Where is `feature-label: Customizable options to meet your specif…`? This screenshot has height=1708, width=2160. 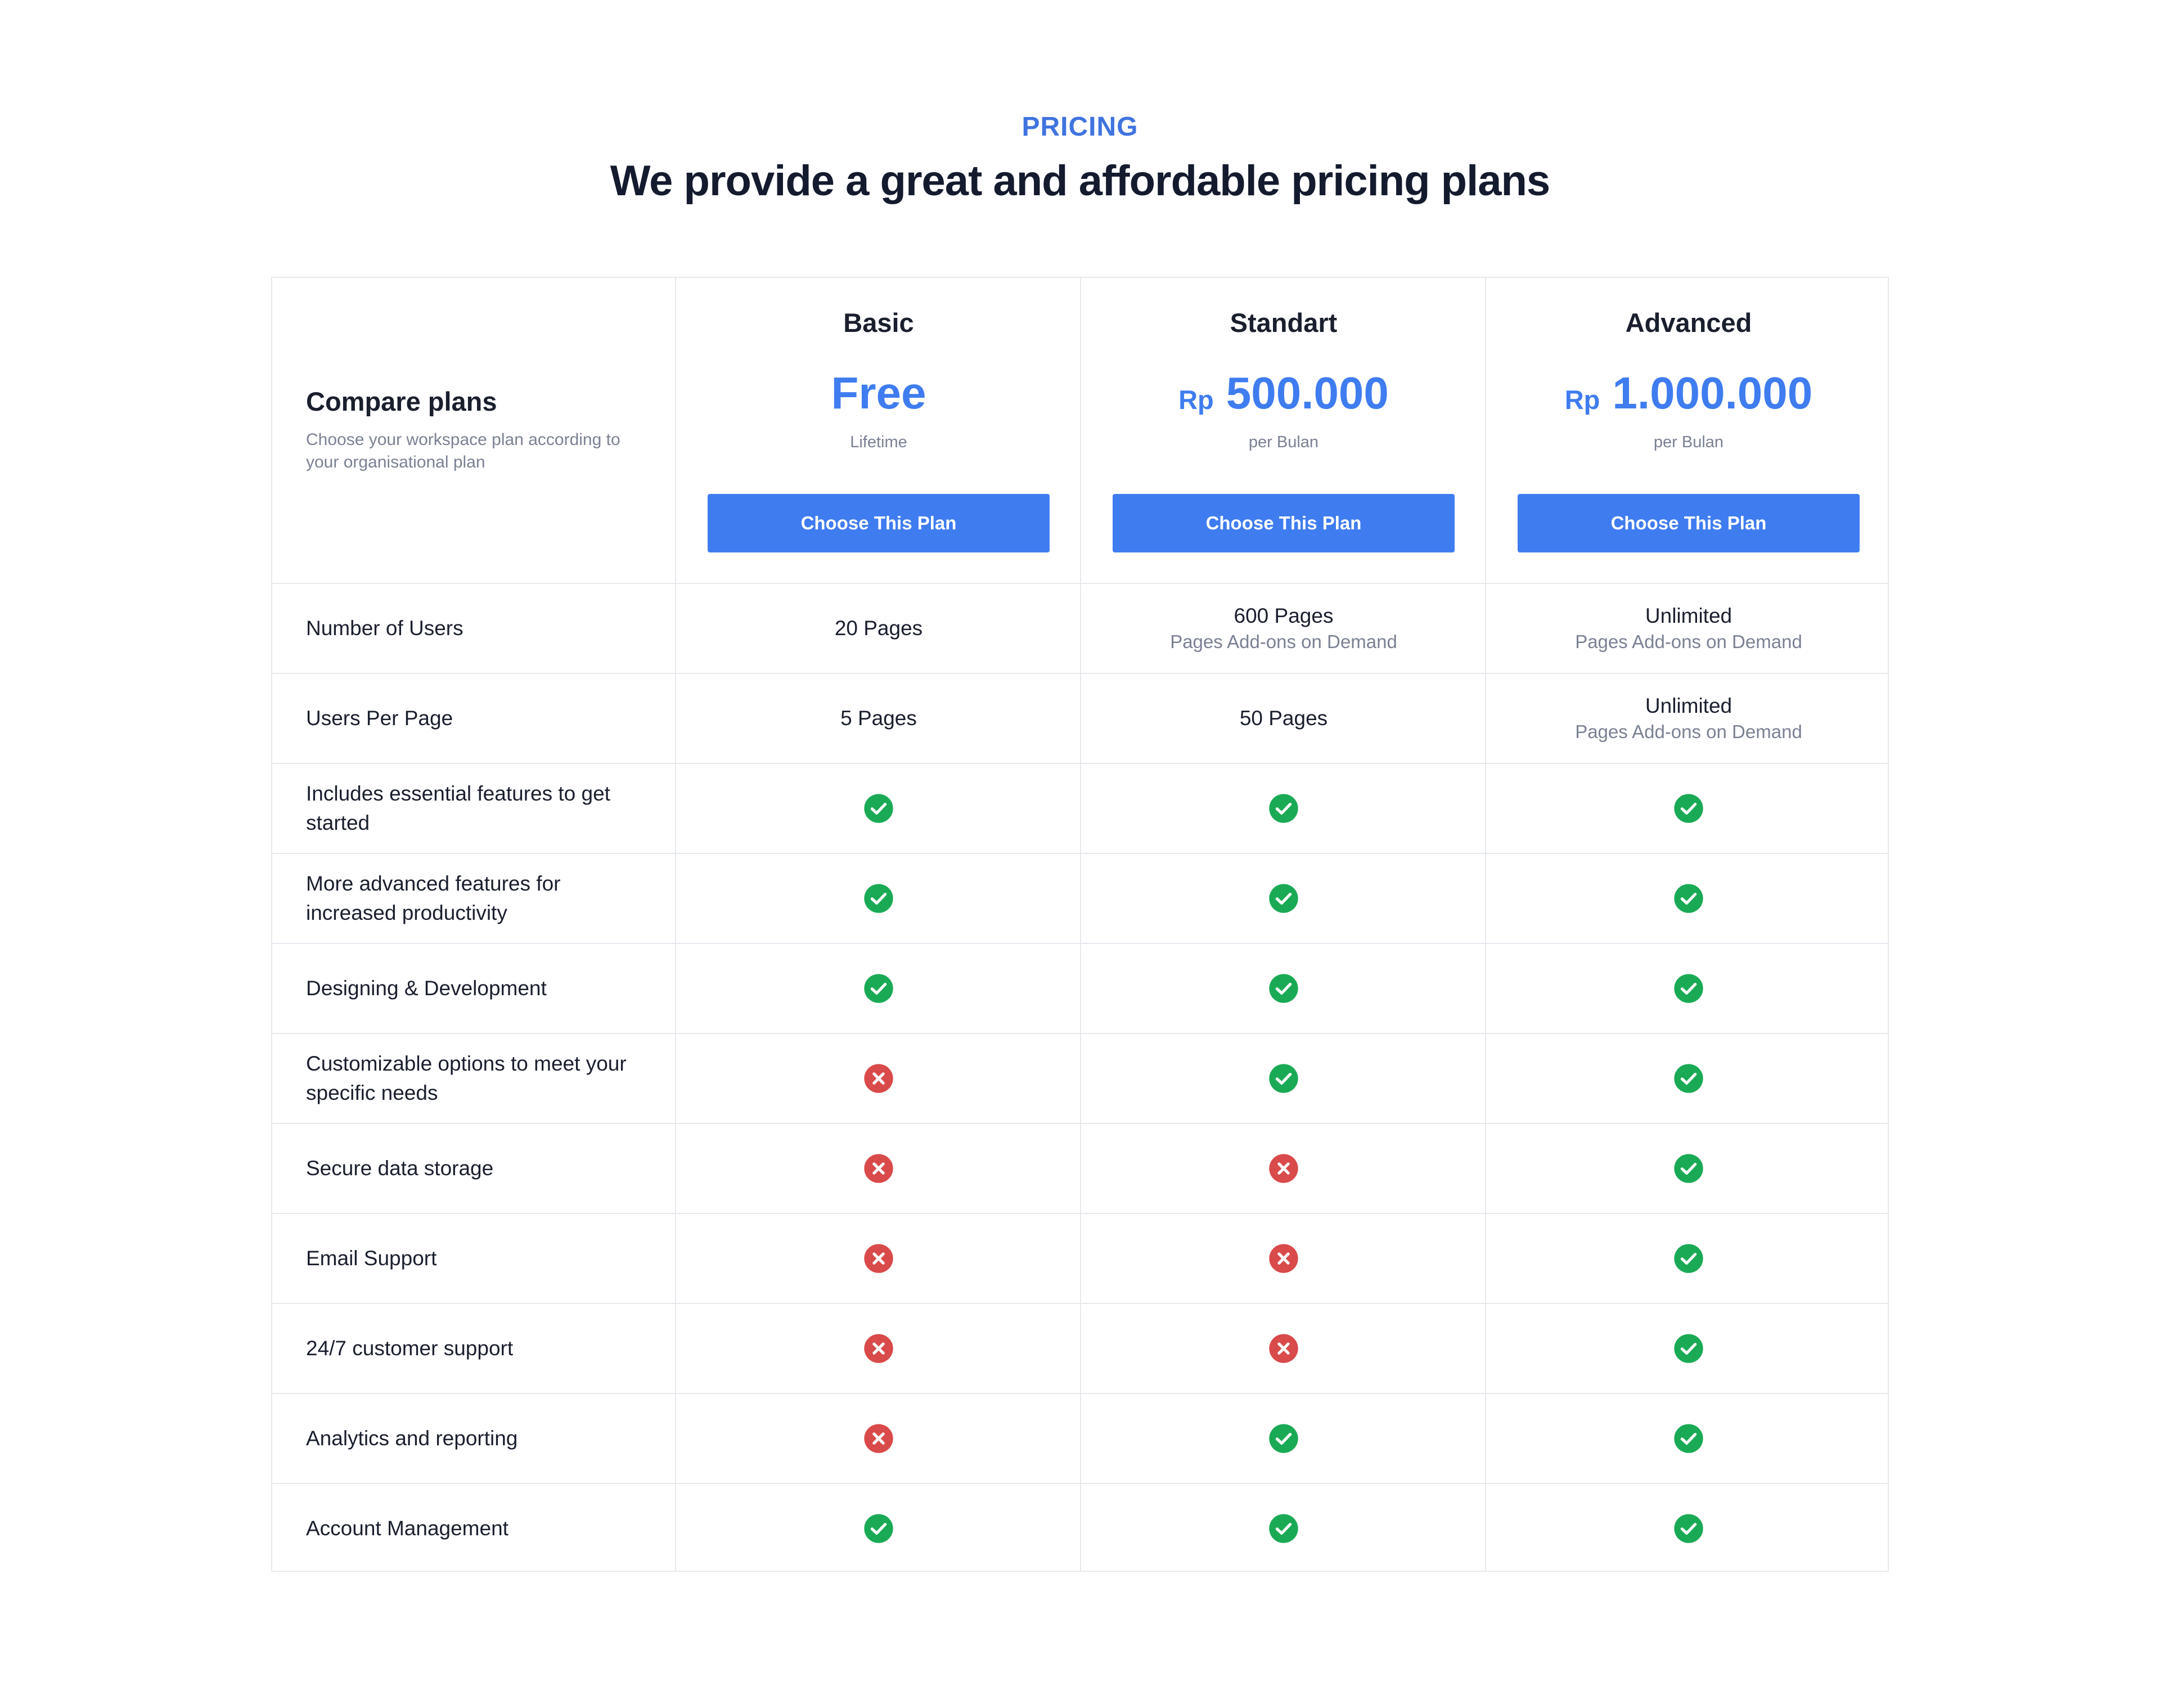
feature-label: Customizable options to meet your specif… is located at coordinates (466, 1078).